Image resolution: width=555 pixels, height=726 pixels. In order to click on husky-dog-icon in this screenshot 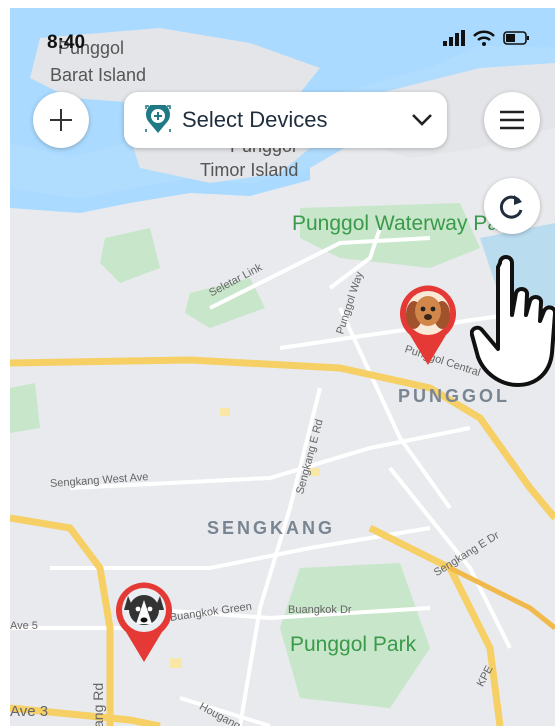, I will do `click(144, 622)`.